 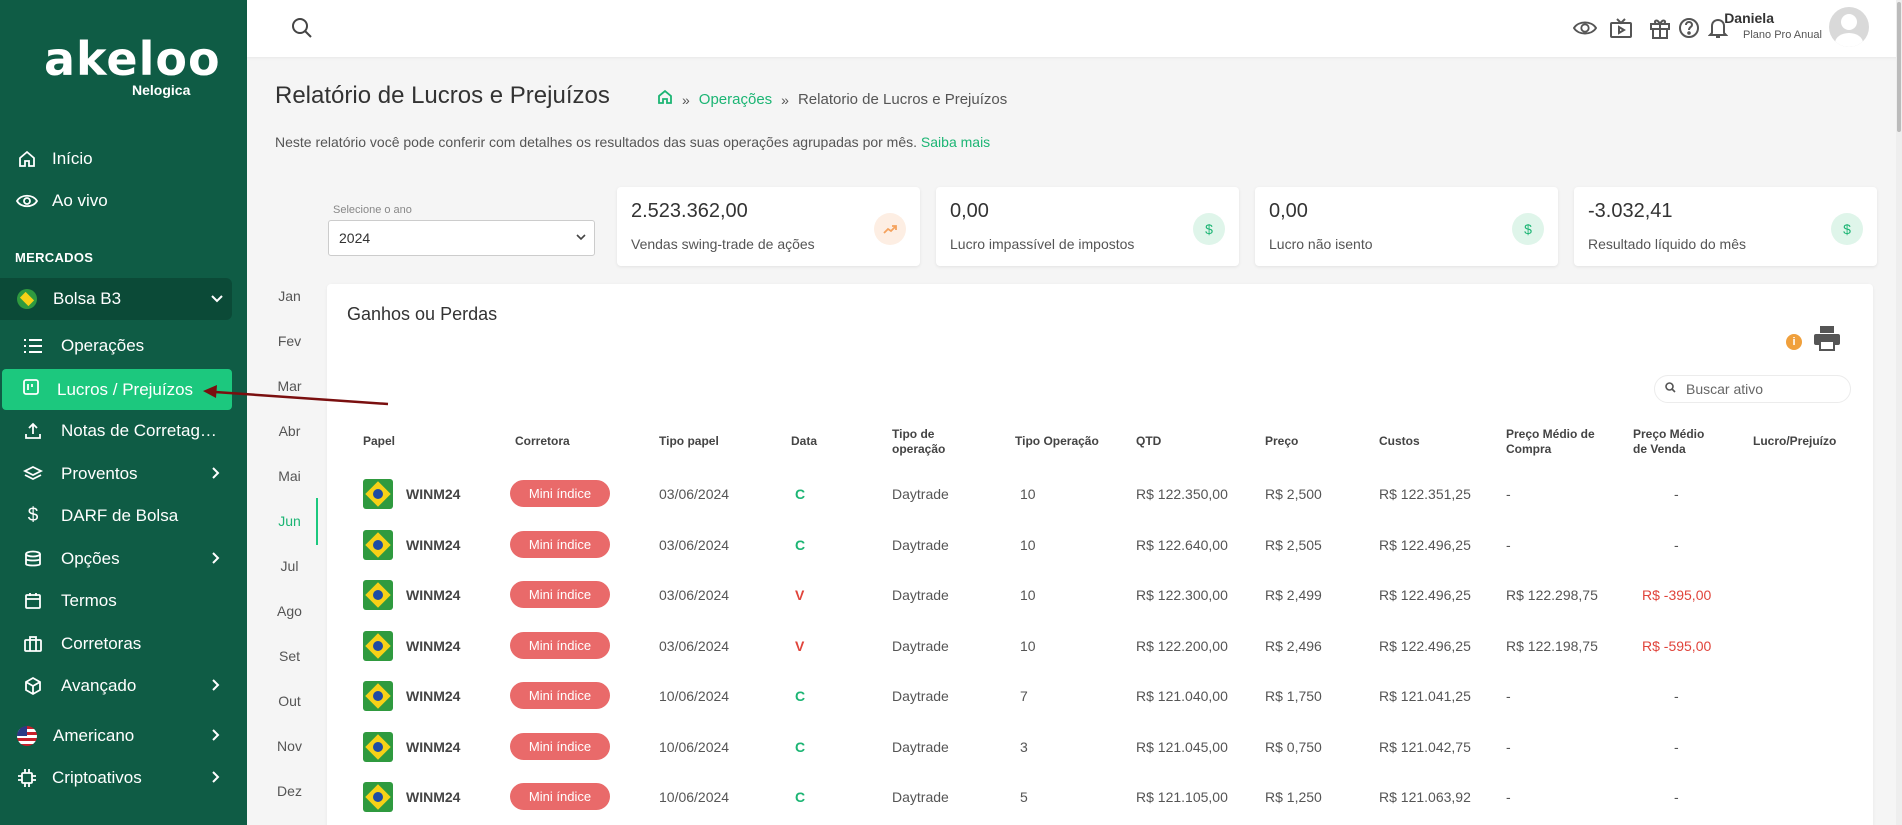 I want to click on month-fev: Fev, so click(x=289, y=341).